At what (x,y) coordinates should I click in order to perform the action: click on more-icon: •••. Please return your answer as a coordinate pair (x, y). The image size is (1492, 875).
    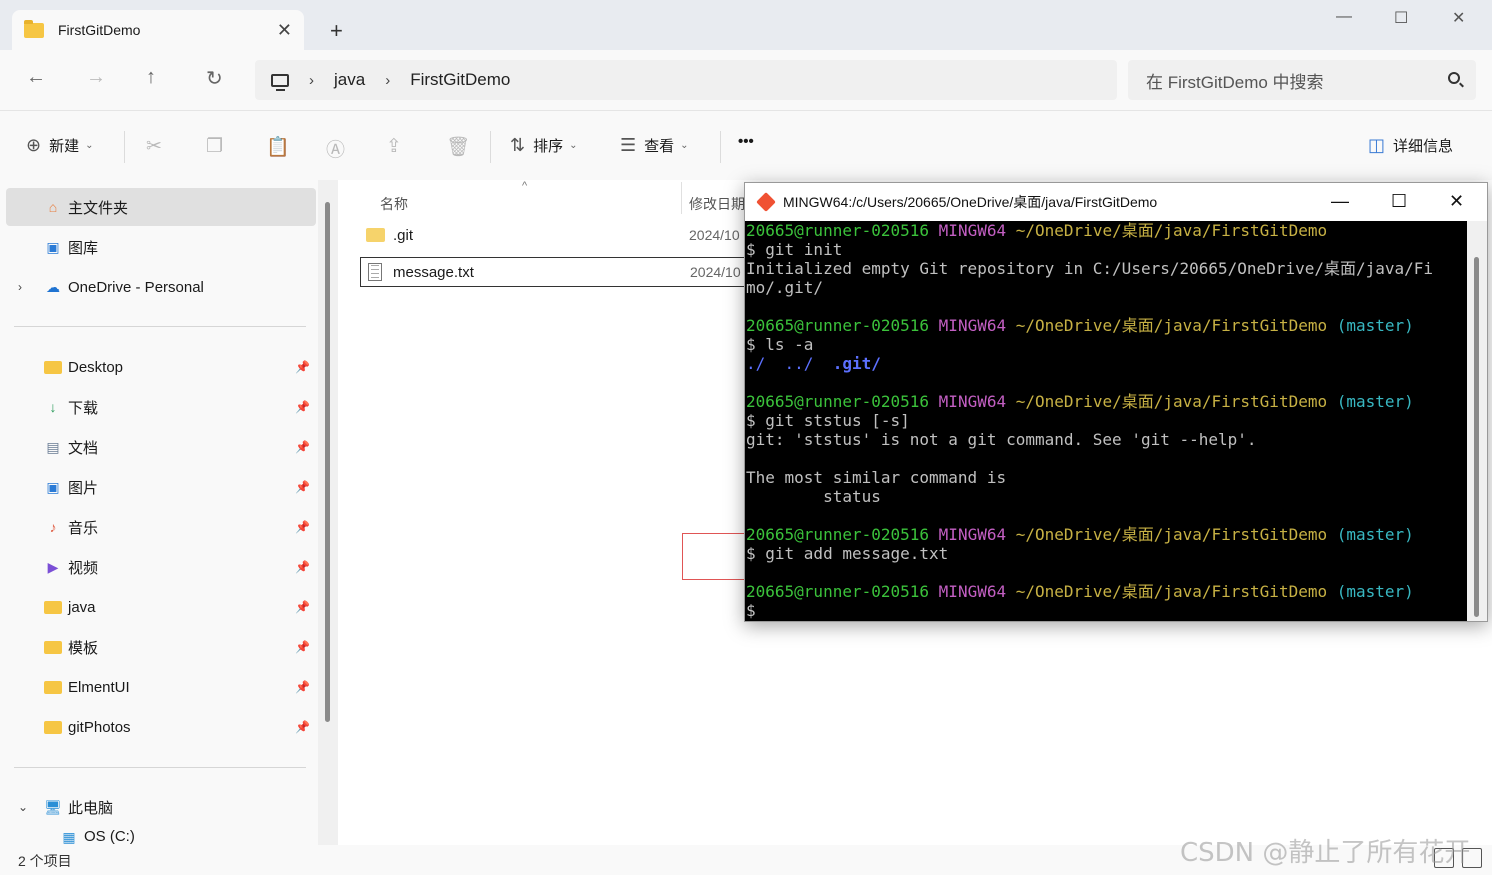
    Looking at the image, I should click on (746, 141).